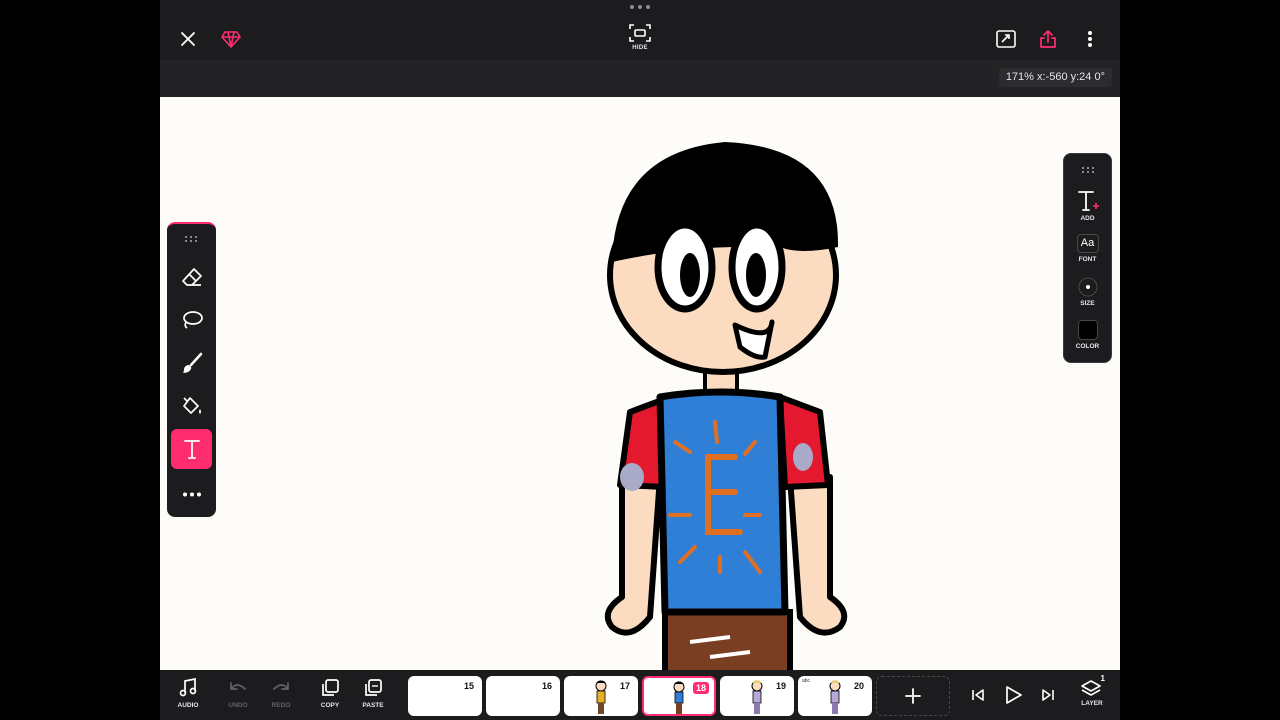  Describe the element at coordinates (1087, 303) in the screenshot. I see `size-label: SIZE` at that location.